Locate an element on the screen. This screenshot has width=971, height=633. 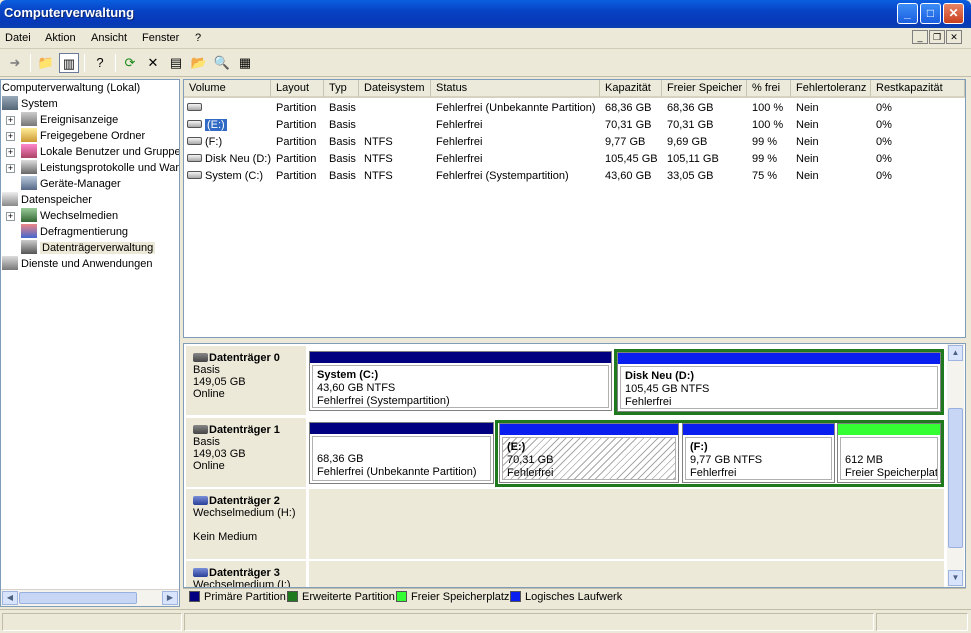
up-folder-icon: 📁 is located at coordinates (46, 63).